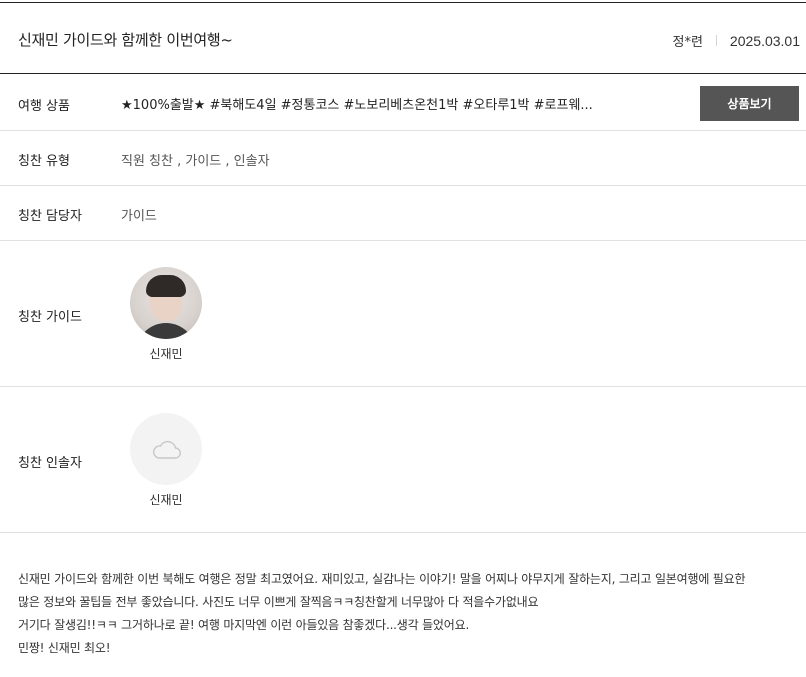  Describe the element at coordinates (403, 213) in the screenshot. I see `praise-staff-row: 칭찬 담당자 가이드` at that location.